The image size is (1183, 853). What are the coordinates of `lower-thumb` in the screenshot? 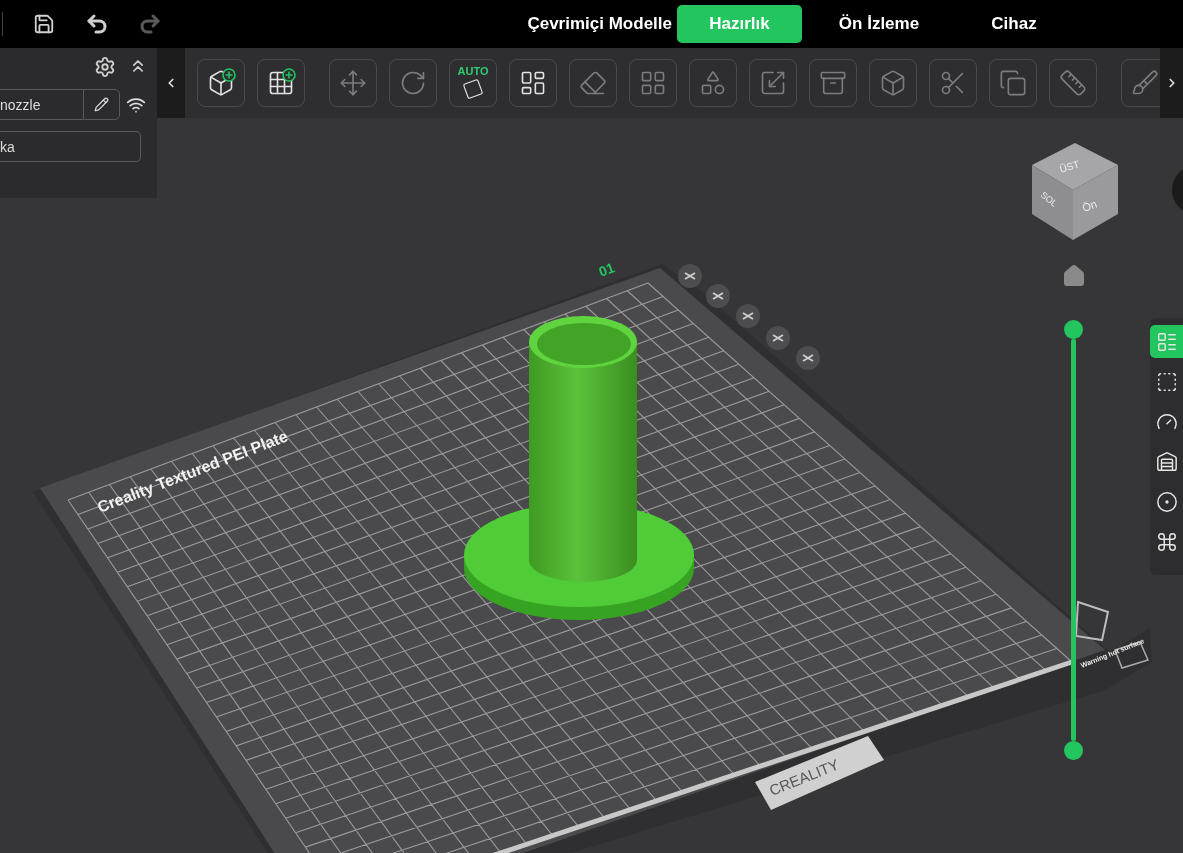 It's located at (1073, 750).